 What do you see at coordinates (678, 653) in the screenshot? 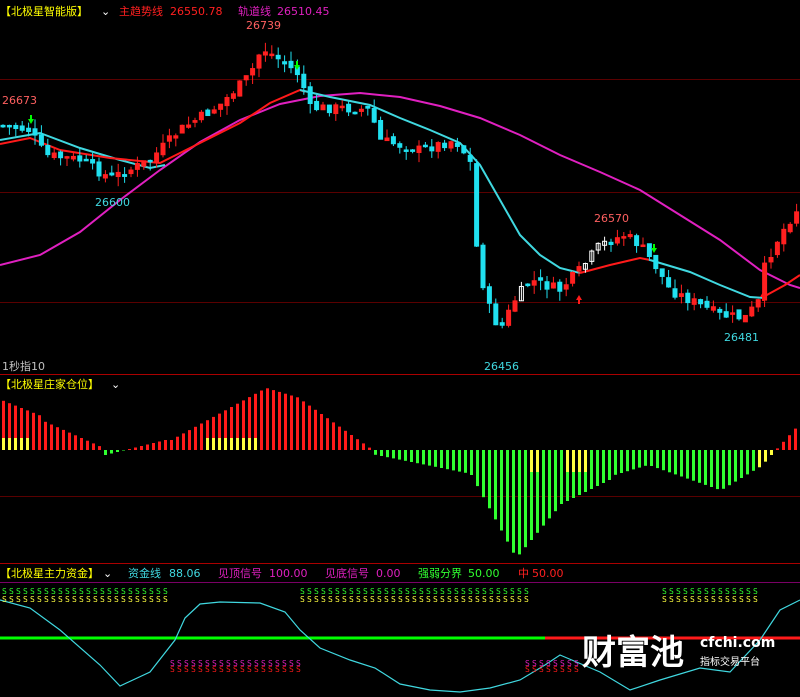
I see `watermark-logo: 财富池 cfchi.com 指标交易平台` at bounding box center [678, 653].